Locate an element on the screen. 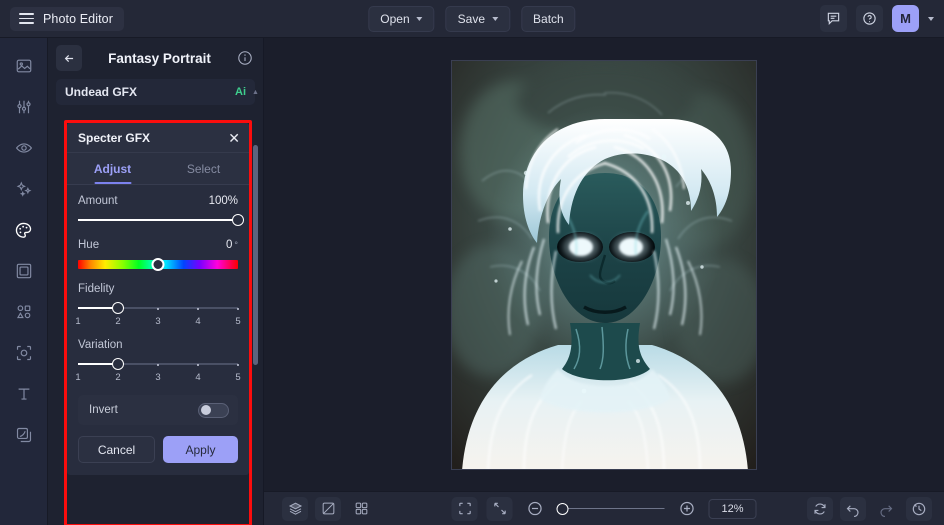  layers-overlay-icon is located at coordinates (24, 435).